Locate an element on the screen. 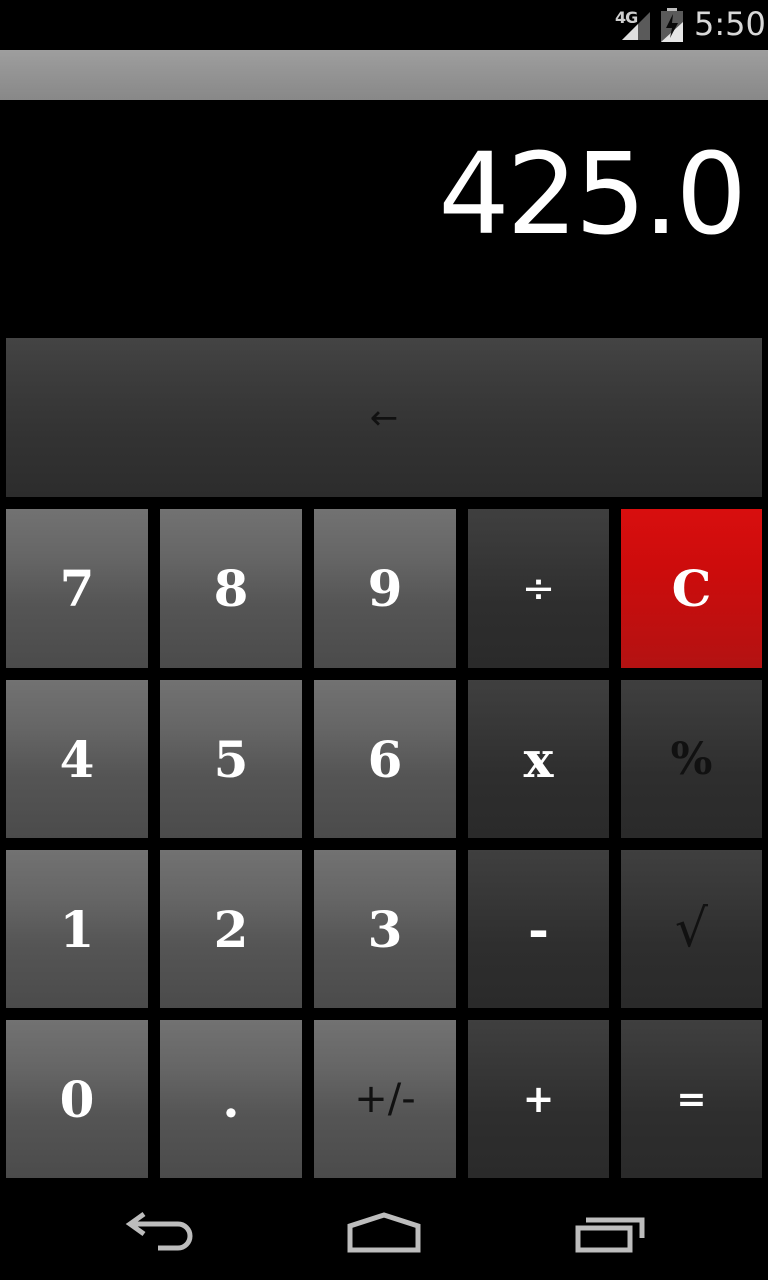 This screenshot has width=768, height=1280. minus-label: - is located at coordinates (538, 929).